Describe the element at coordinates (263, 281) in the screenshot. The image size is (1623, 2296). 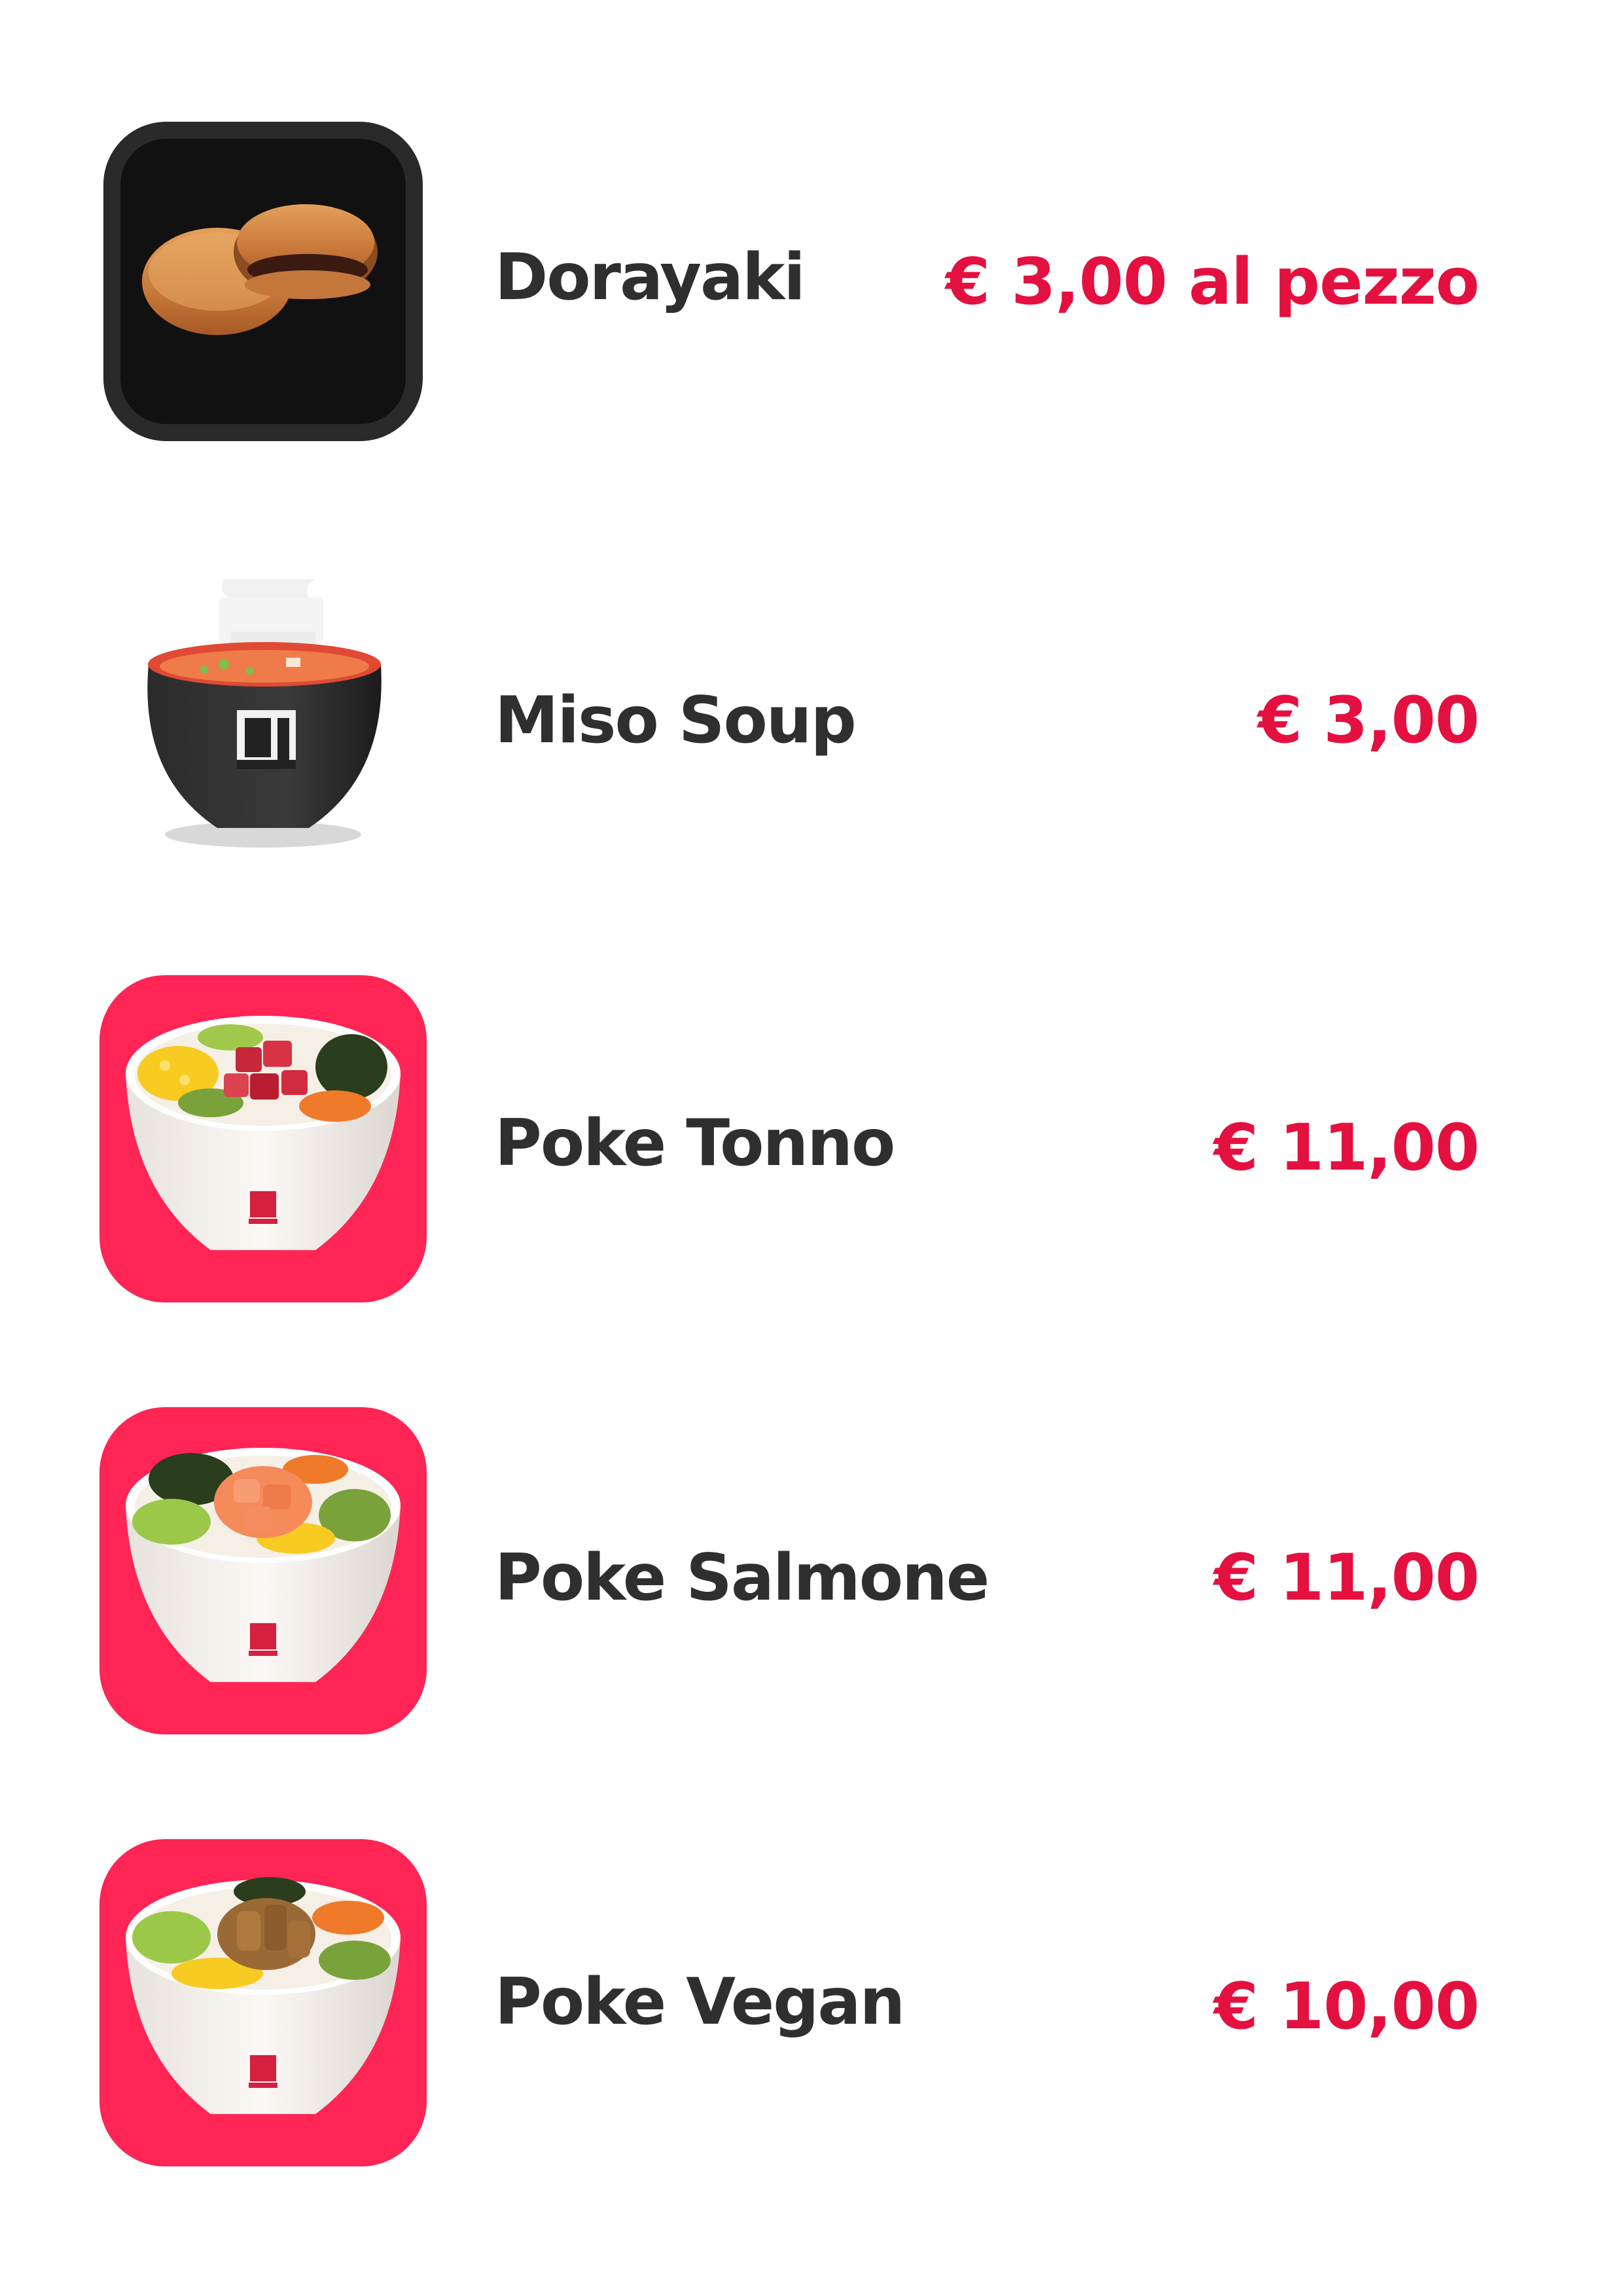
I see `dorayaki-icon` at that location.